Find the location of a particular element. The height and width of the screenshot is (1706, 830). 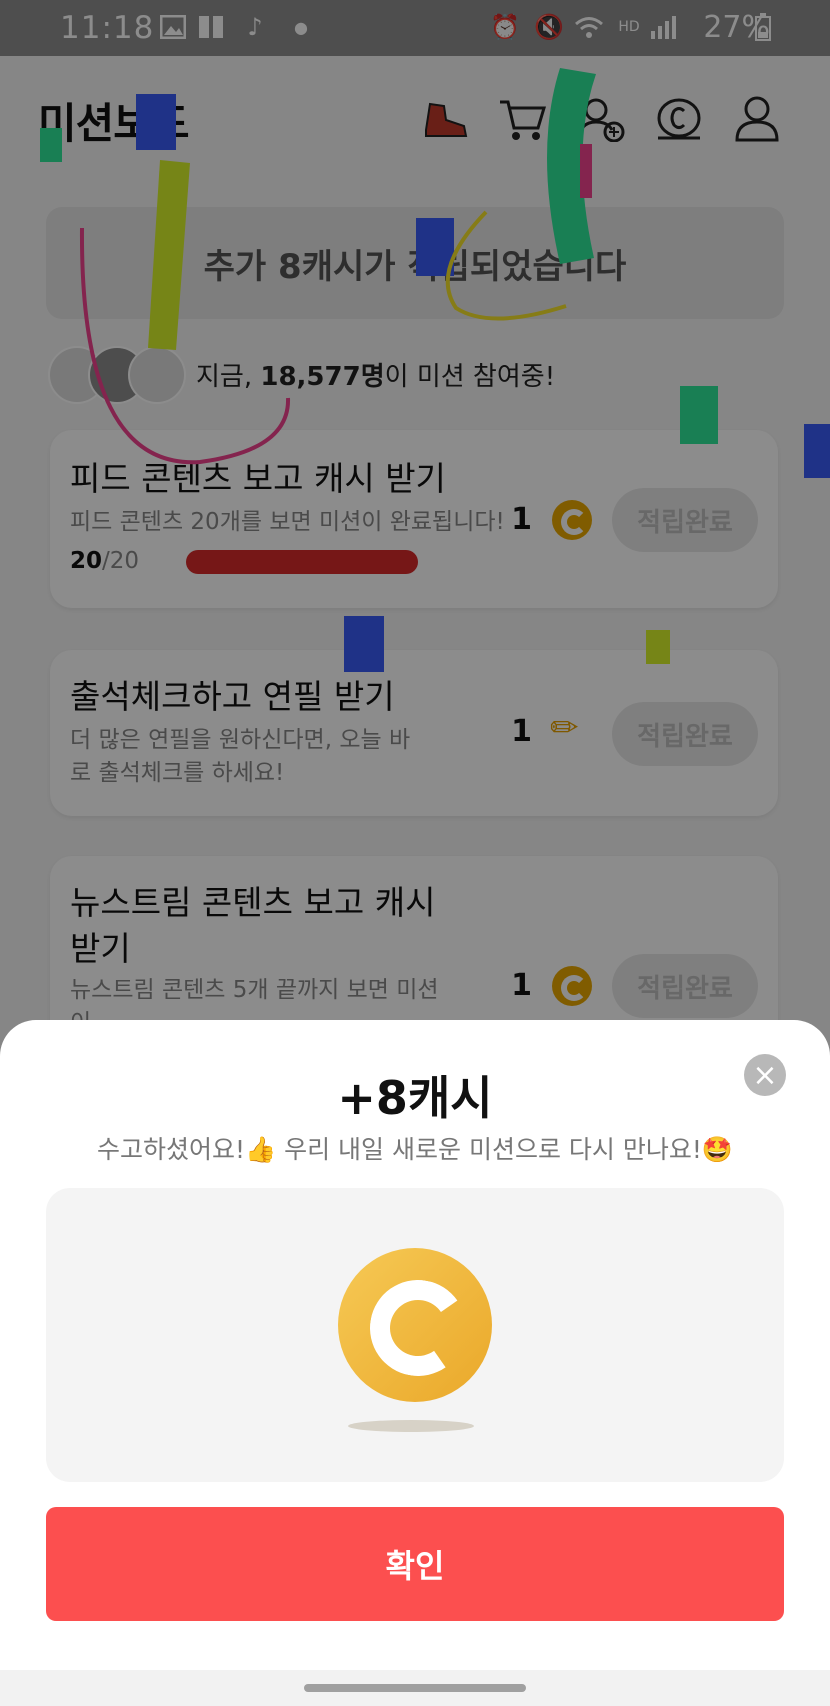

home-indicator-bar is located at coordinates (415, 1688).